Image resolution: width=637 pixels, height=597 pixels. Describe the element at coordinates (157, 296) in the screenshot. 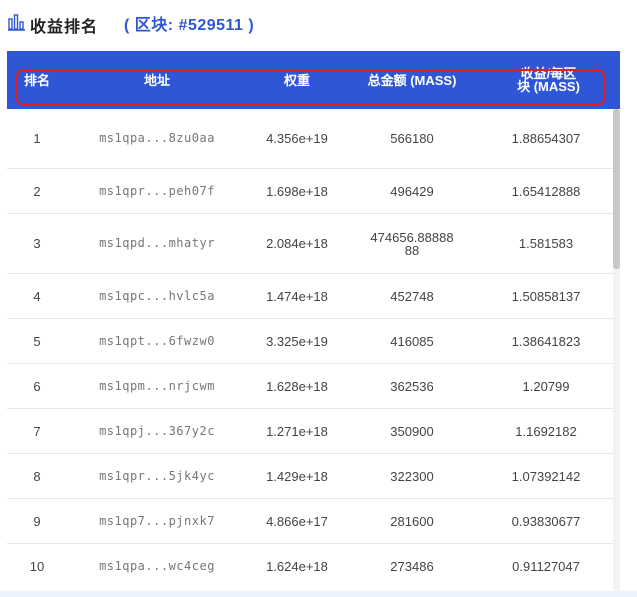

I see `address-cell: ms1qpc...hvlc5a` at that location.